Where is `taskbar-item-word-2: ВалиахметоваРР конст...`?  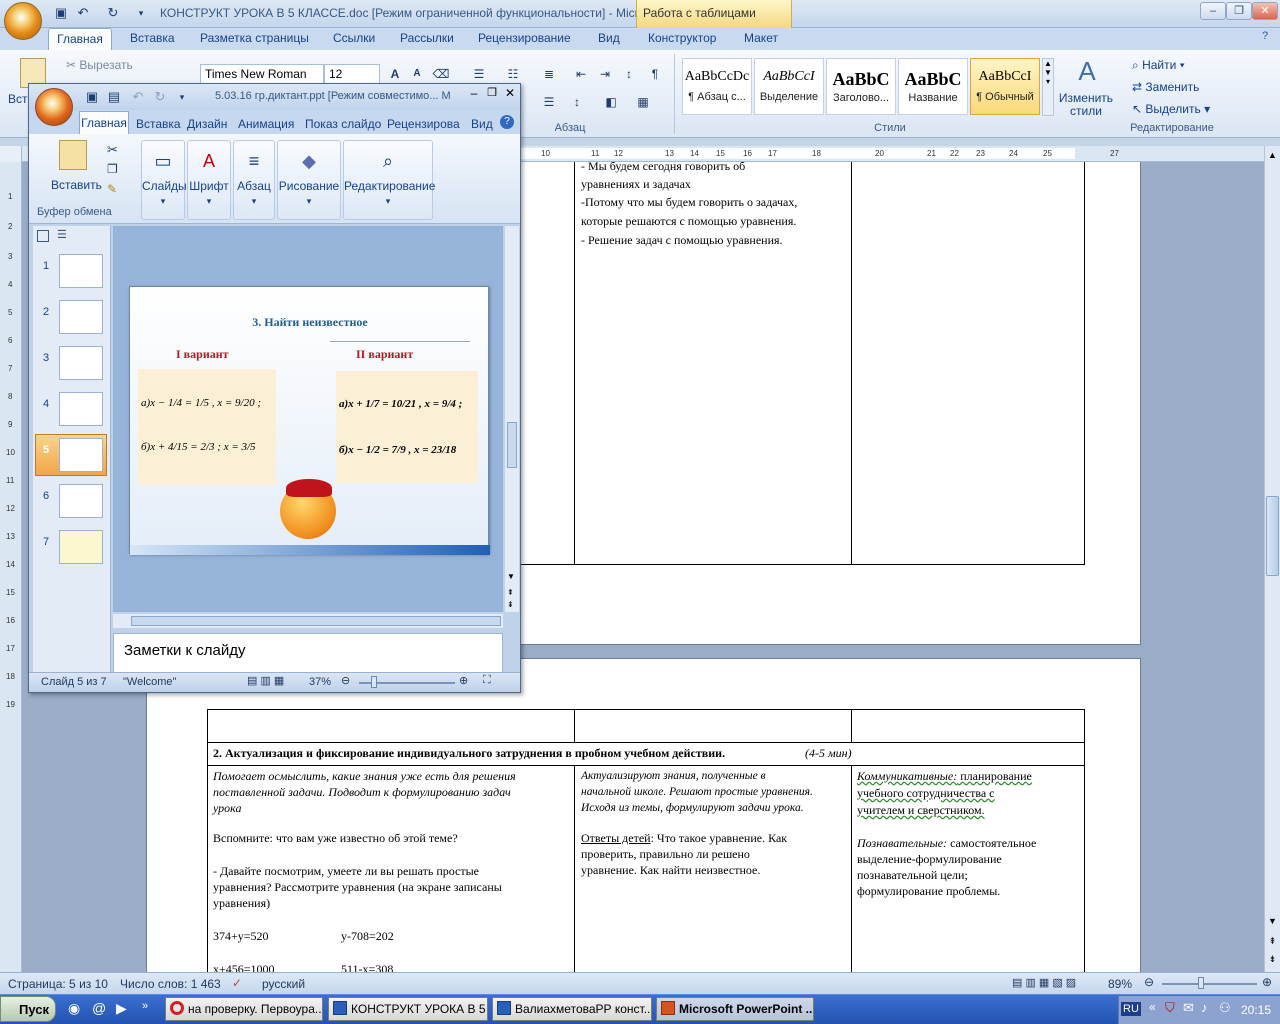 taskbar-item-word-2: ВалиахметоваРР конст... is located at coordinates (572, 1009).